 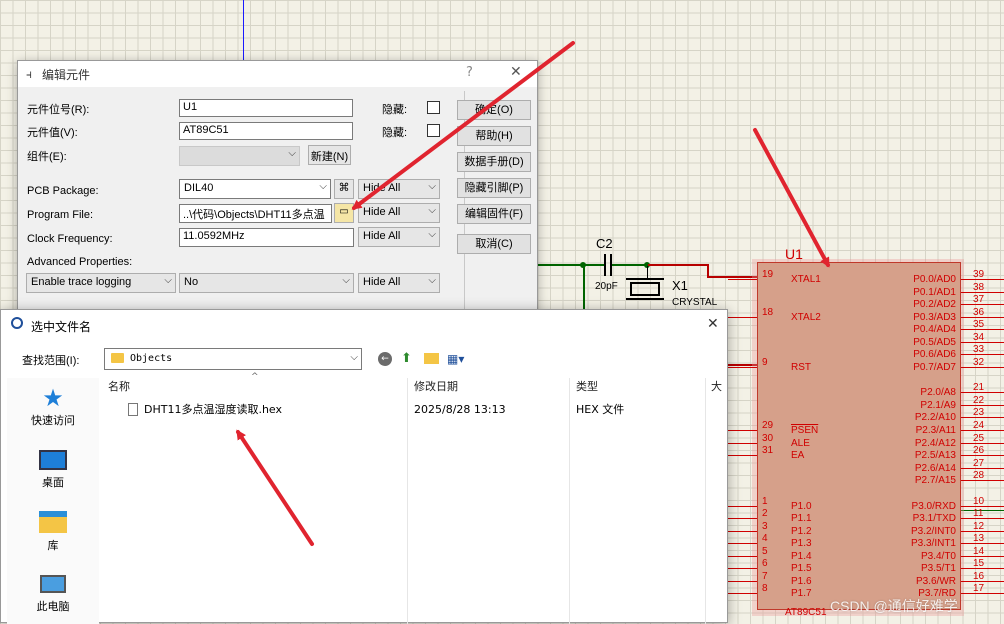 What do you see at coordinates (934, 317) in the screenshot?
I see `pin-label: P0.3/AD3` at bounding box center [934, 317].